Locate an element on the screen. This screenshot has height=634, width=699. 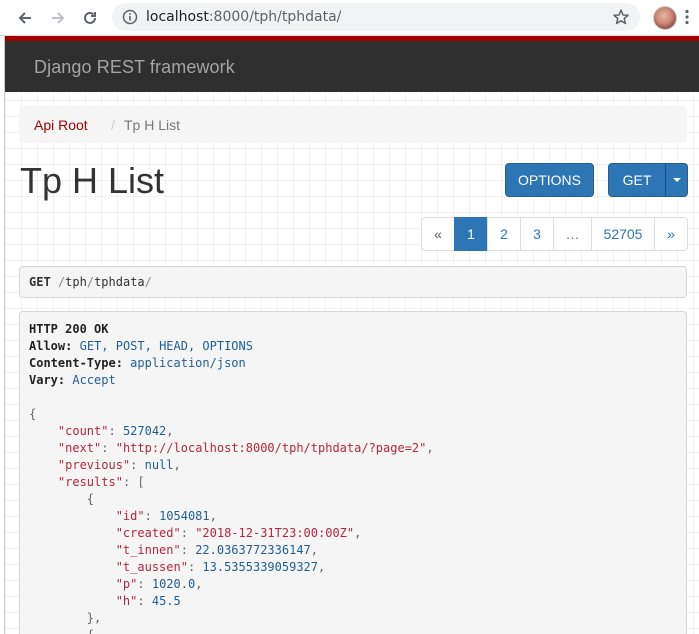
address-bar: localhost:8000/tph/tphdata/ is located at coordinates (376, 17).